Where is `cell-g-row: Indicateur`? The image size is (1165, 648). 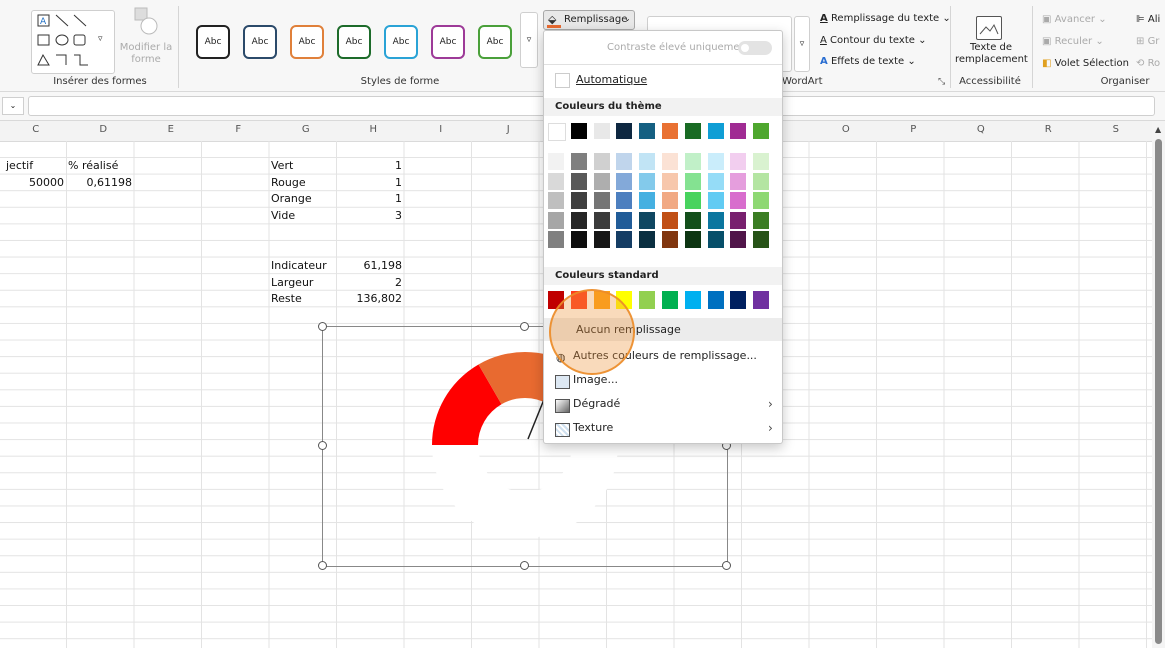 cell-g-row: Indicateur is located at coordinates (299, 265).